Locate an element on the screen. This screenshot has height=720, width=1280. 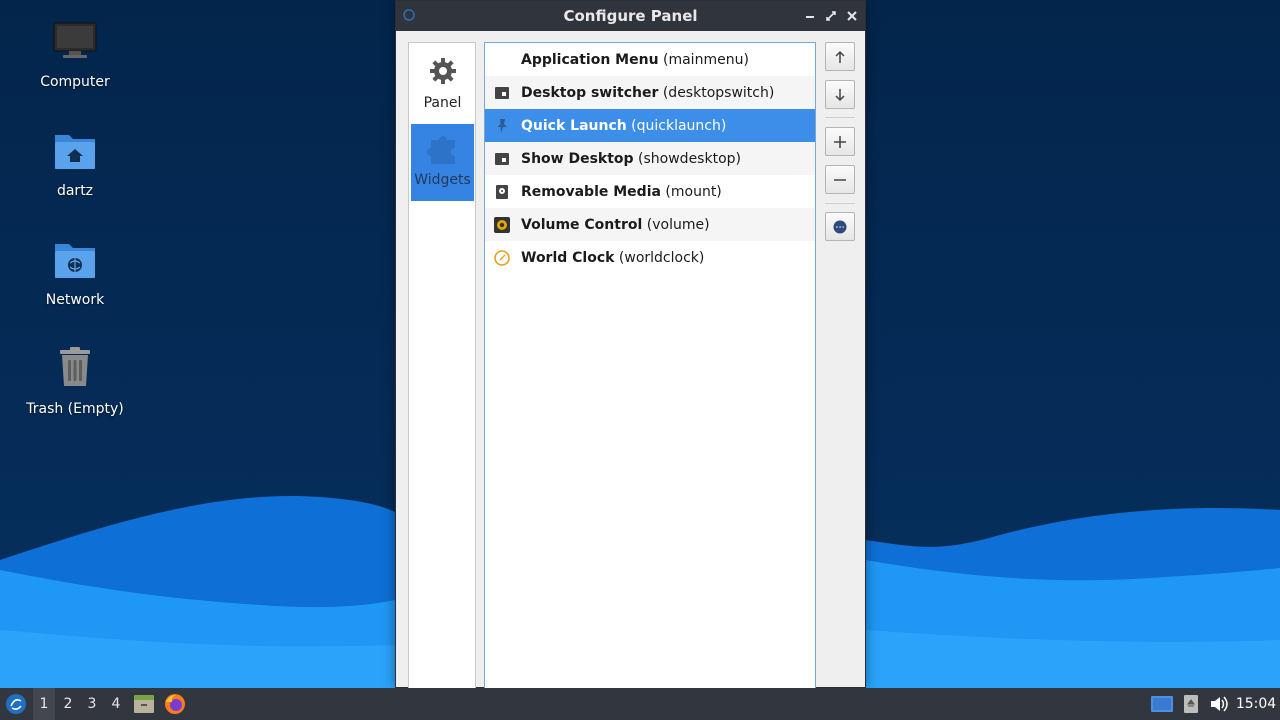
category-sidebar: Panel Widgets is located at coordinates (442, 365).